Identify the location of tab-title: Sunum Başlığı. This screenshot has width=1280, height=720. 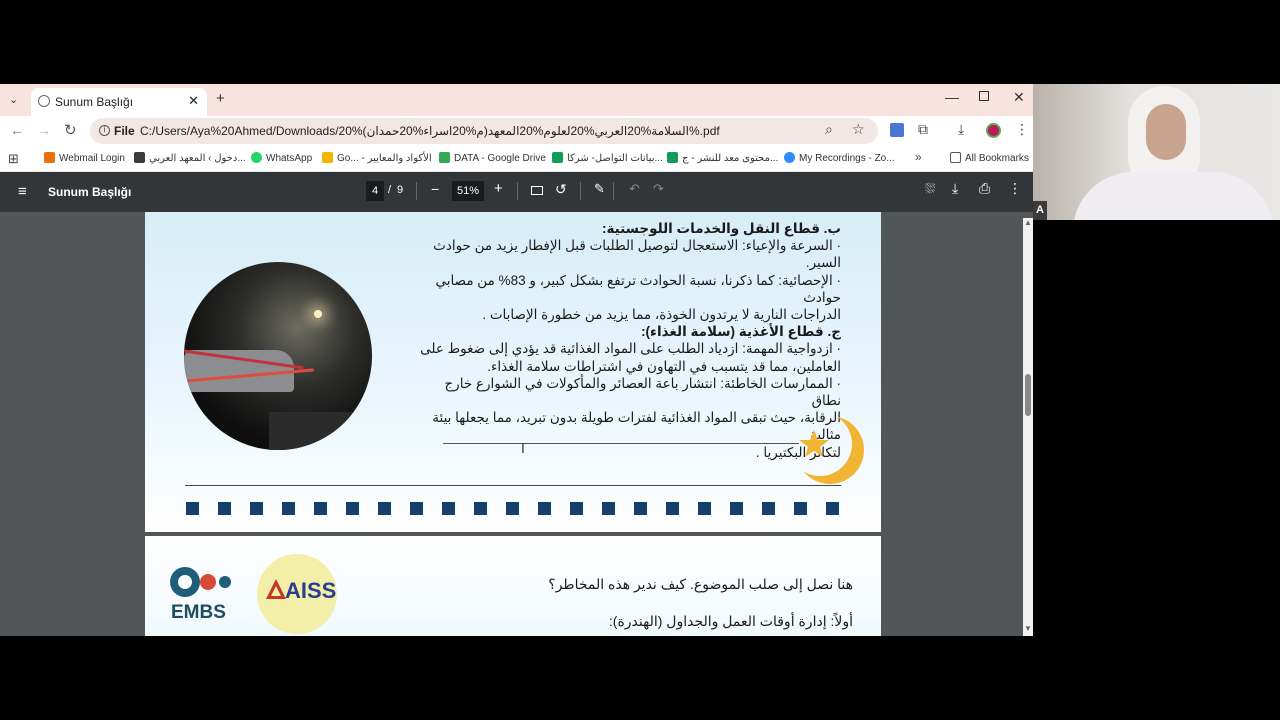
(94, 102).